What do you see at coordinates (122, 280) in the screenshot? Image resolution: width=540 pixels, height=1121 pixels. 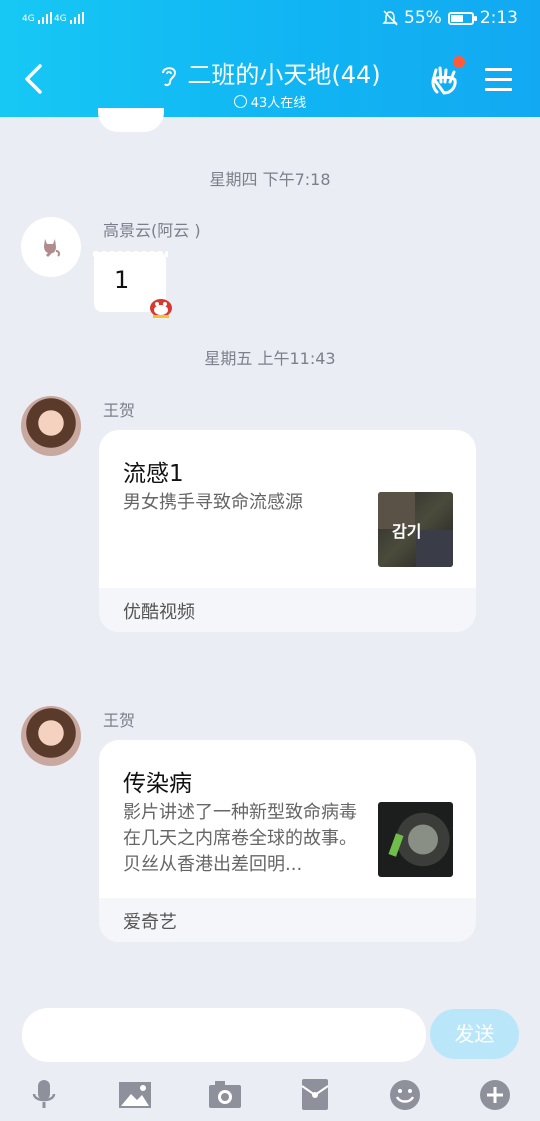 I see `message-text: 1` at bounding box center [122, 280].